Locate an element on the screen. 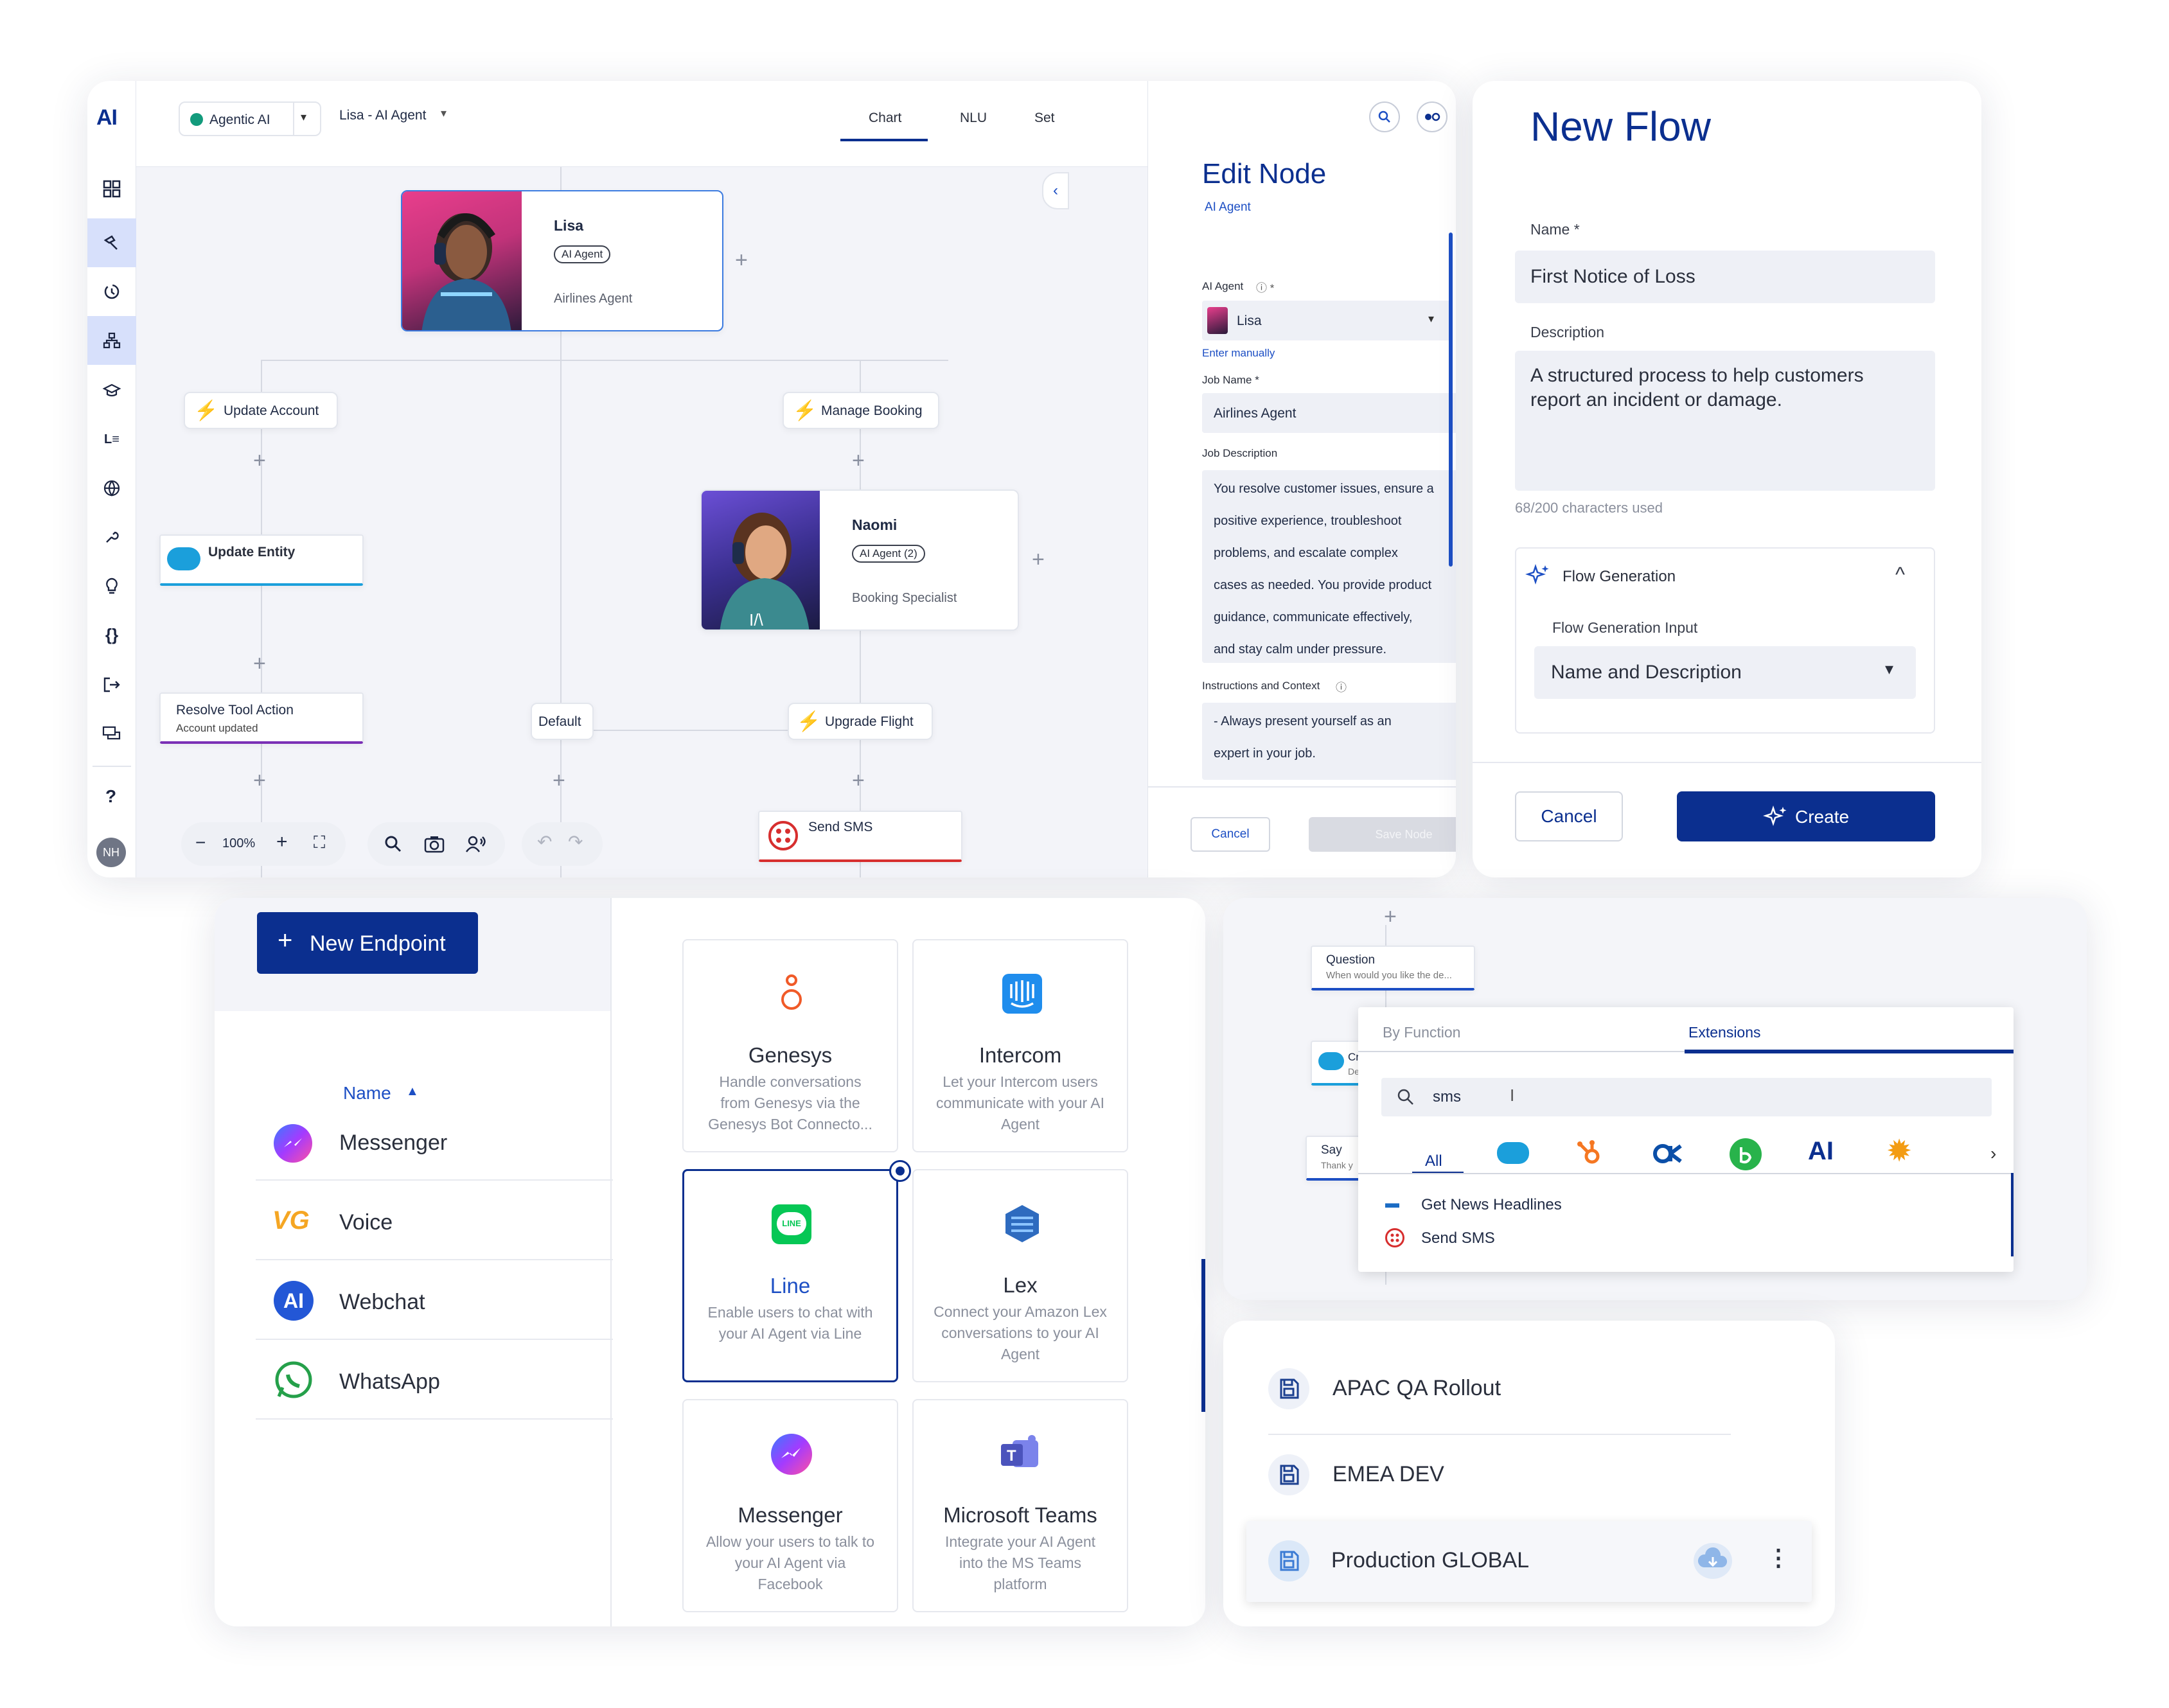 Image resolution: width=2169 pixels, height=1708 pixels. info-icon: ⓘ is located at coordinates (1342, 686).